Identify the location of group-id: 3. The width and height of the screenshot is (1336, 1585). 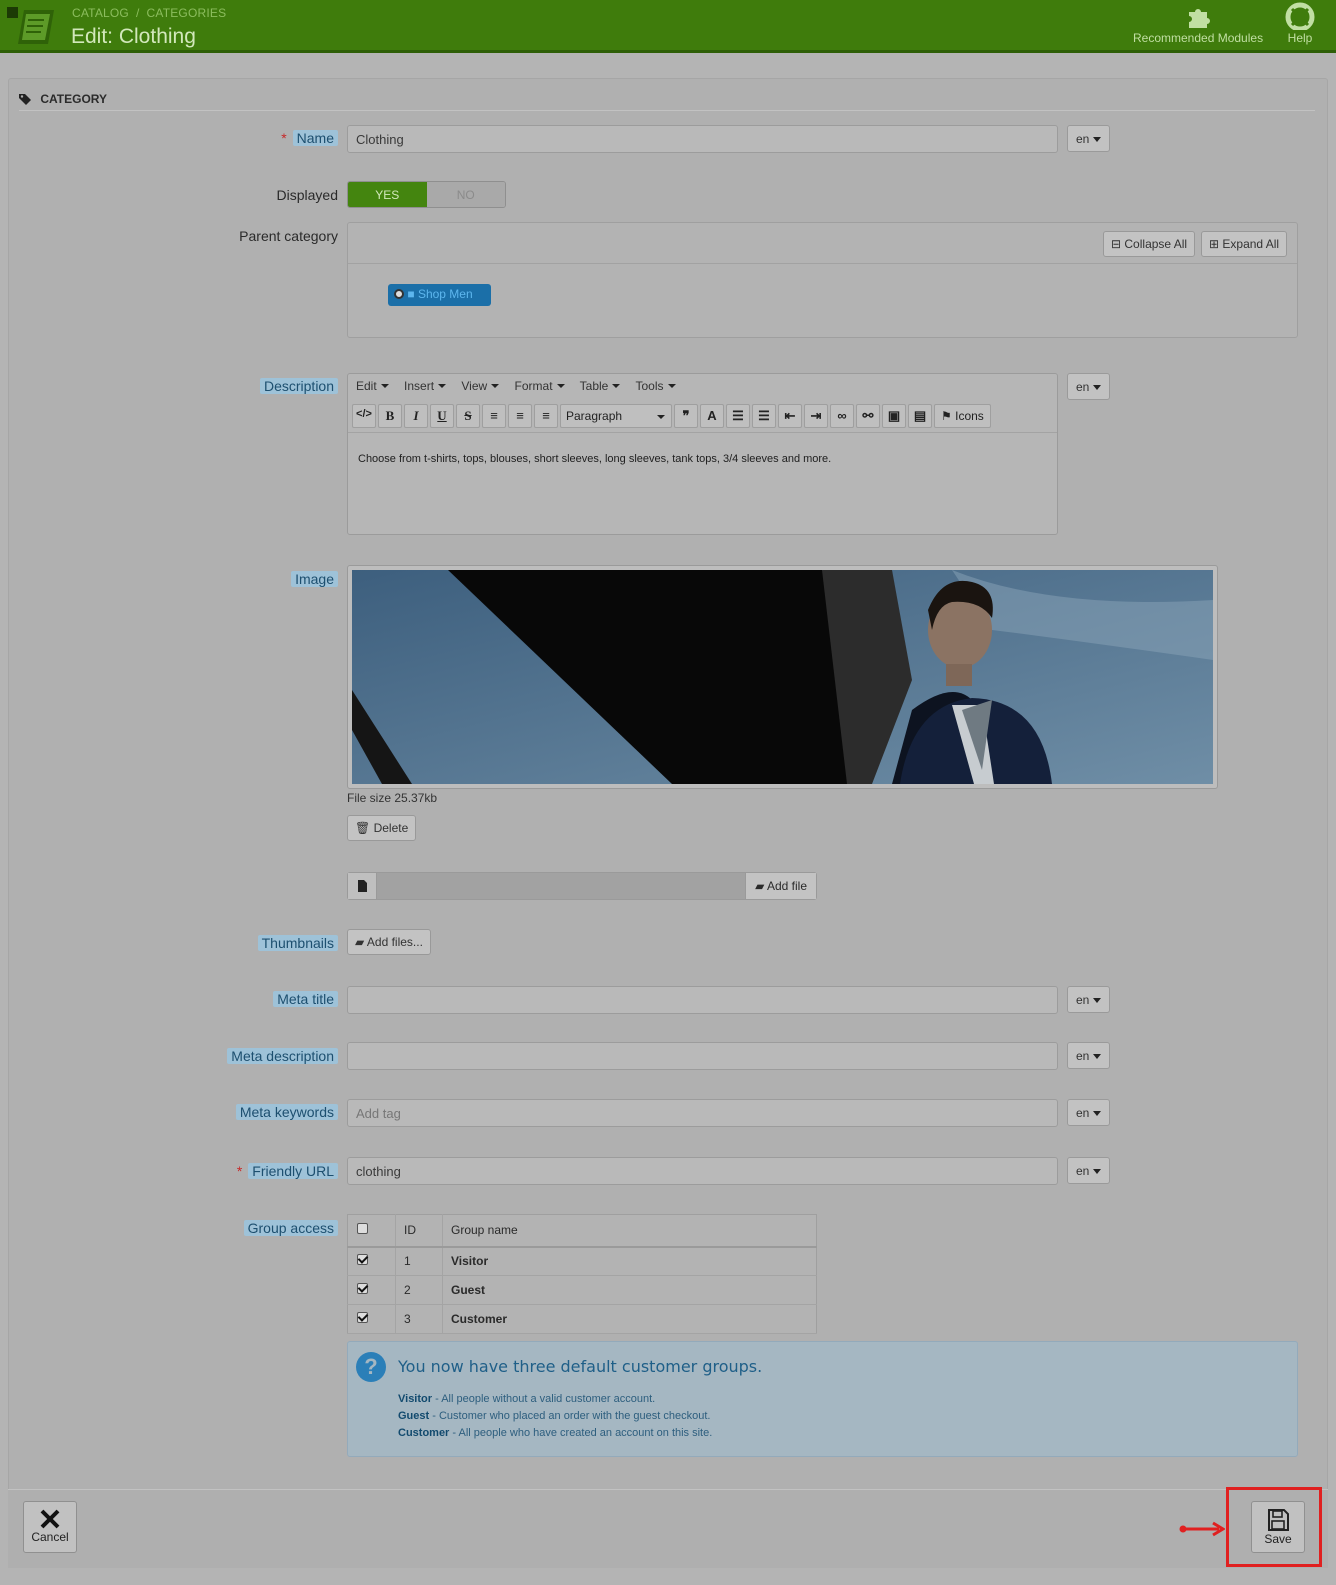
(419, 1319).